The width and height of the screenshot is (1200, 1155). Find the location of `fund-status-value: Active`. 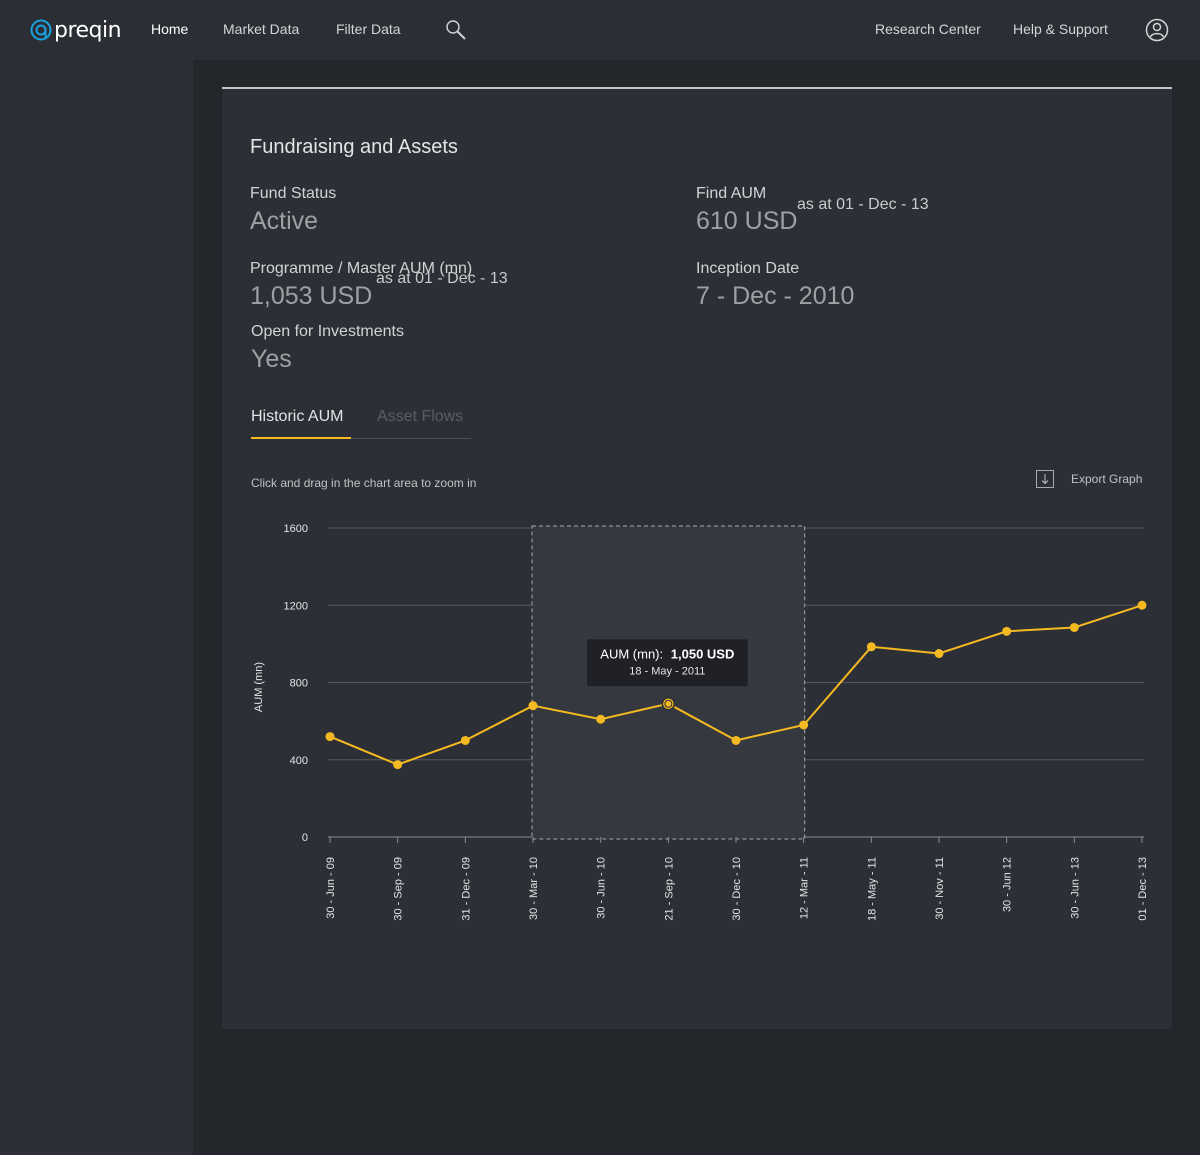

fund-status-value: Active is located at coordinates (284, 221).